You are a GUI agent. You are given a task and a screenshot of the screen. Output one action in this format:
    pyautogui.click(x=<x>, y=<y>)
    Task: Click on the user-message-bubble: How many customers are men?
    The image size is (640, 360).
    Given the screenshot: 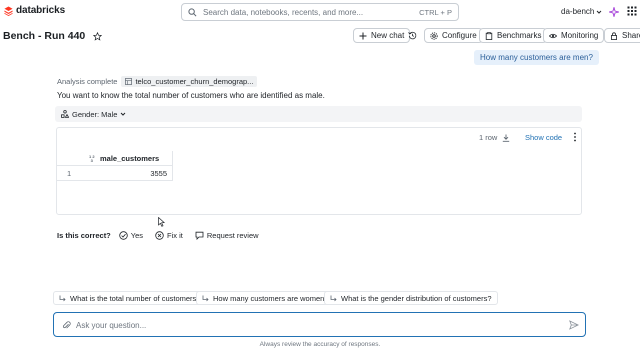 What is the action you would take?
    pyautogui.click(x=536, y=57)
    